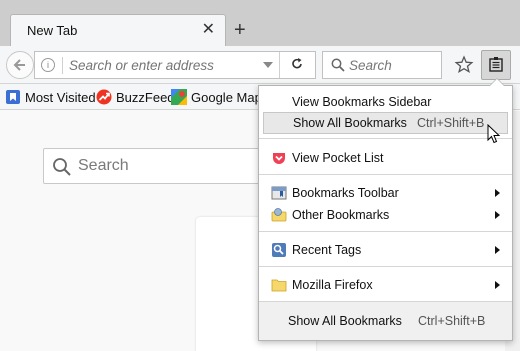 The image size is (520, 351). I want to click on footer-label: Show All Bookmarks, so click(345, 321).